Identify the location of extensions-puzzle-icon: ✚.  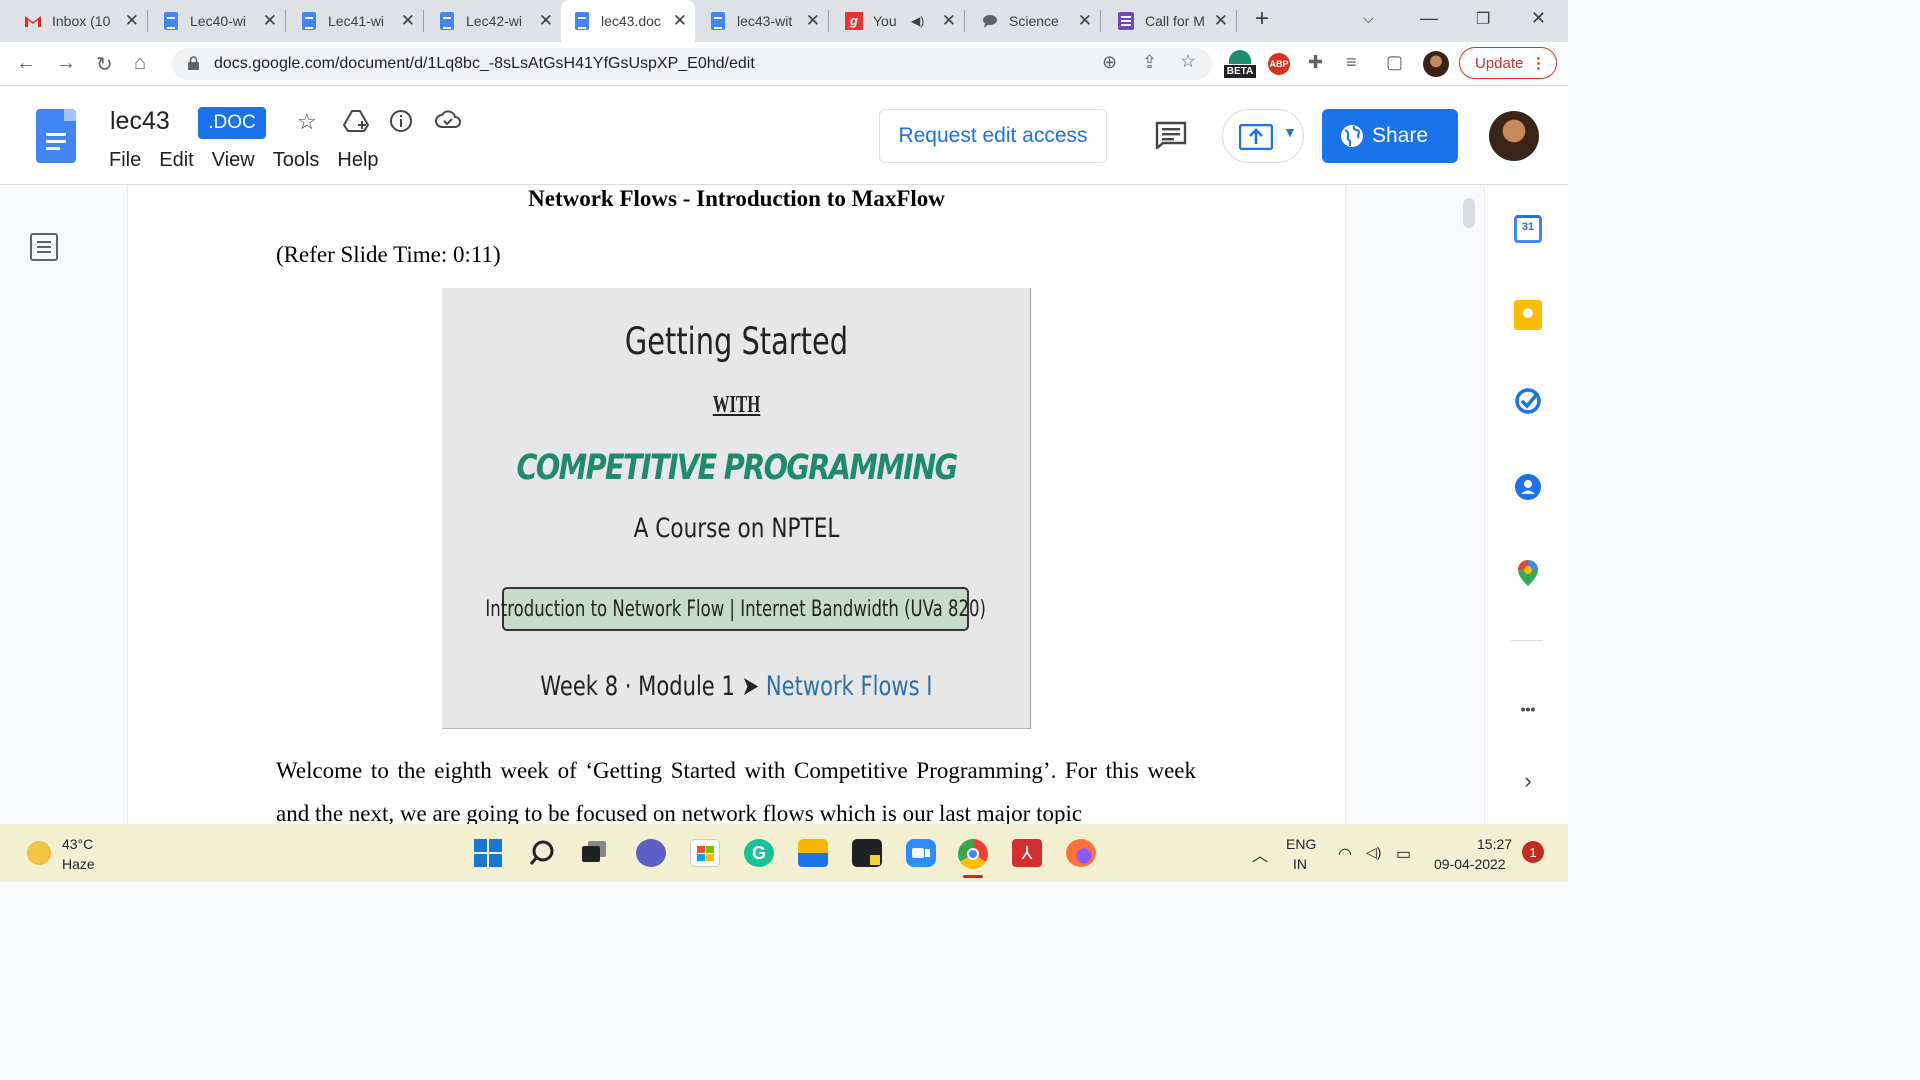
(1315, 62).